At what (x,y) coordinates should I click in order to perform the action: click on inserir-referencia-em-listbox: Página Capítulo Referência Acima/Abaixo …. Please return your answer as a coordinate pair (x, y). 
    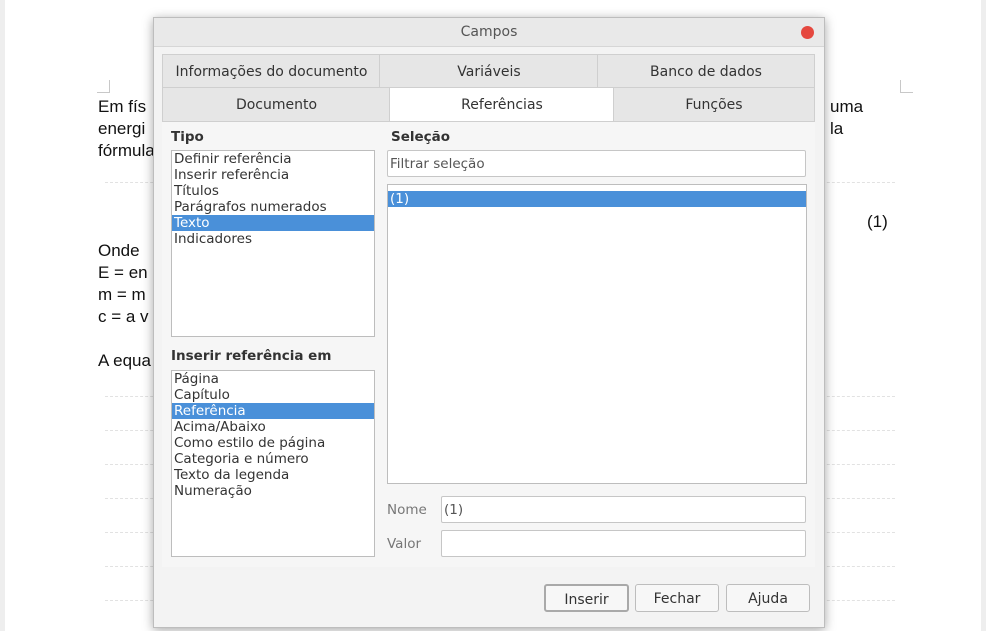
    Looking at the image, I should click on (273, 463).